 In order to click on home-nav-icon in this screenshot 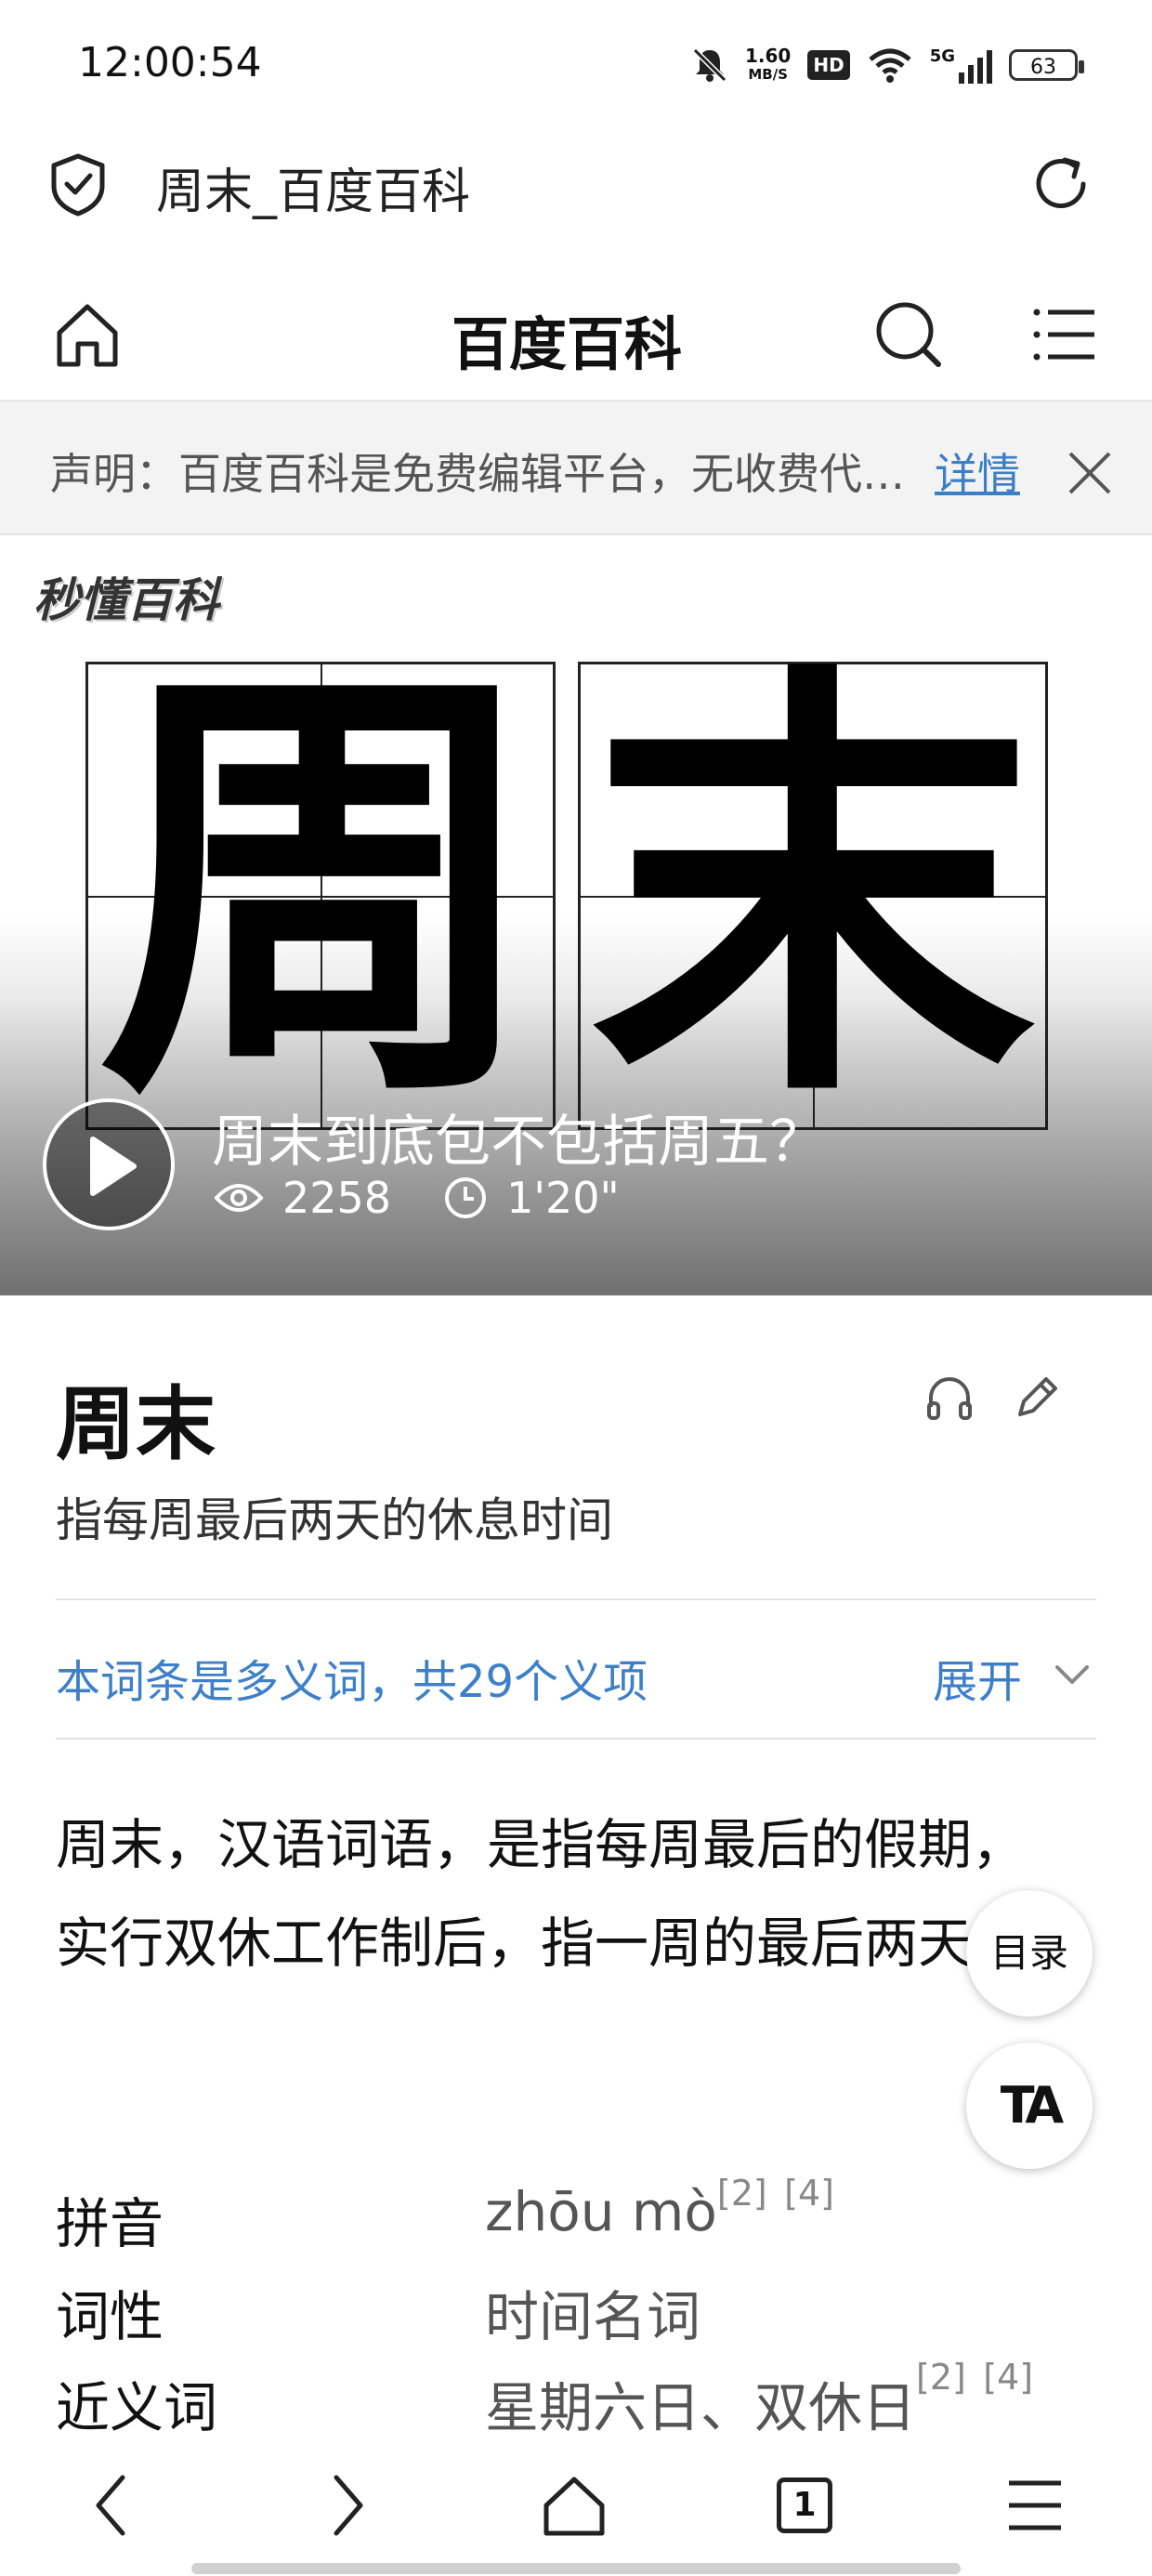, I will do `click(574, 2505)`.